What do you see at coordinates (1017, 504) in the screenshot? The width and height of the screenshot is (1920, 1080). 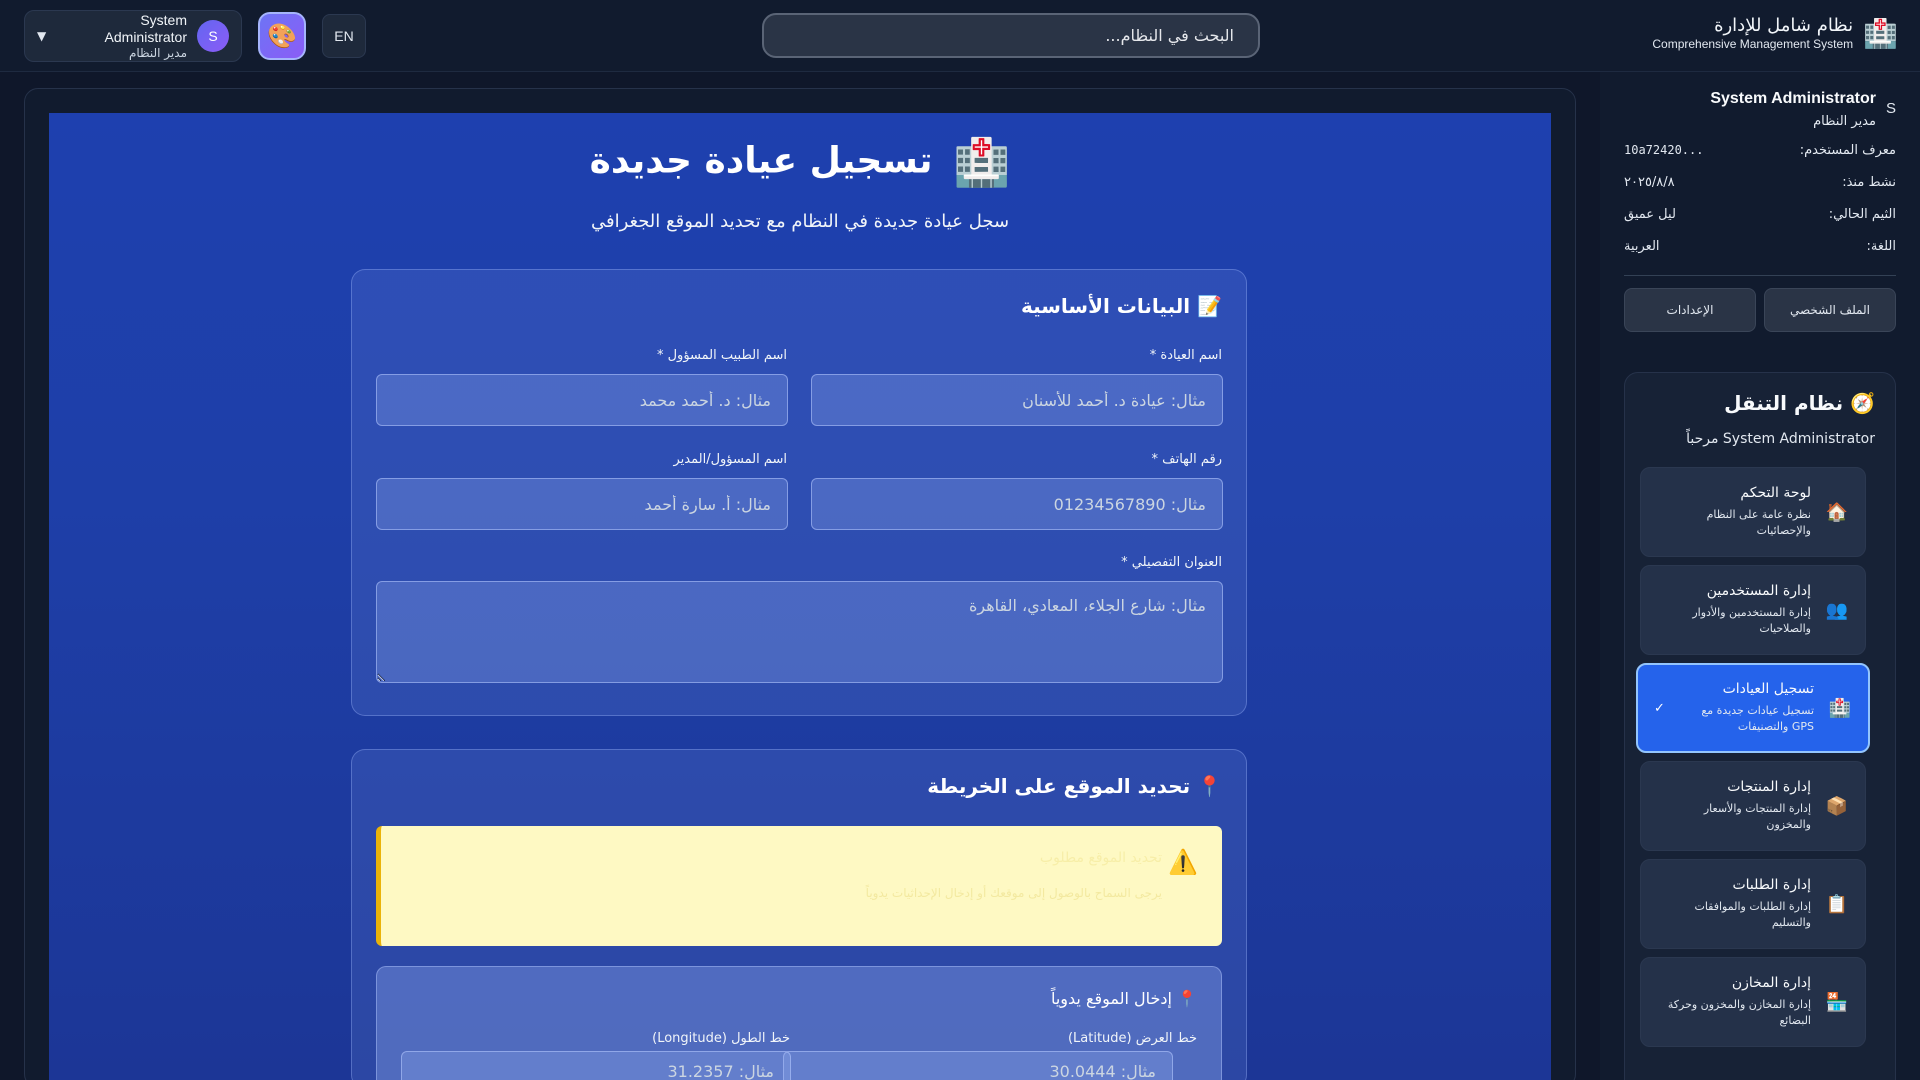 I see `phone-input` at bounding box center [1017, 504].